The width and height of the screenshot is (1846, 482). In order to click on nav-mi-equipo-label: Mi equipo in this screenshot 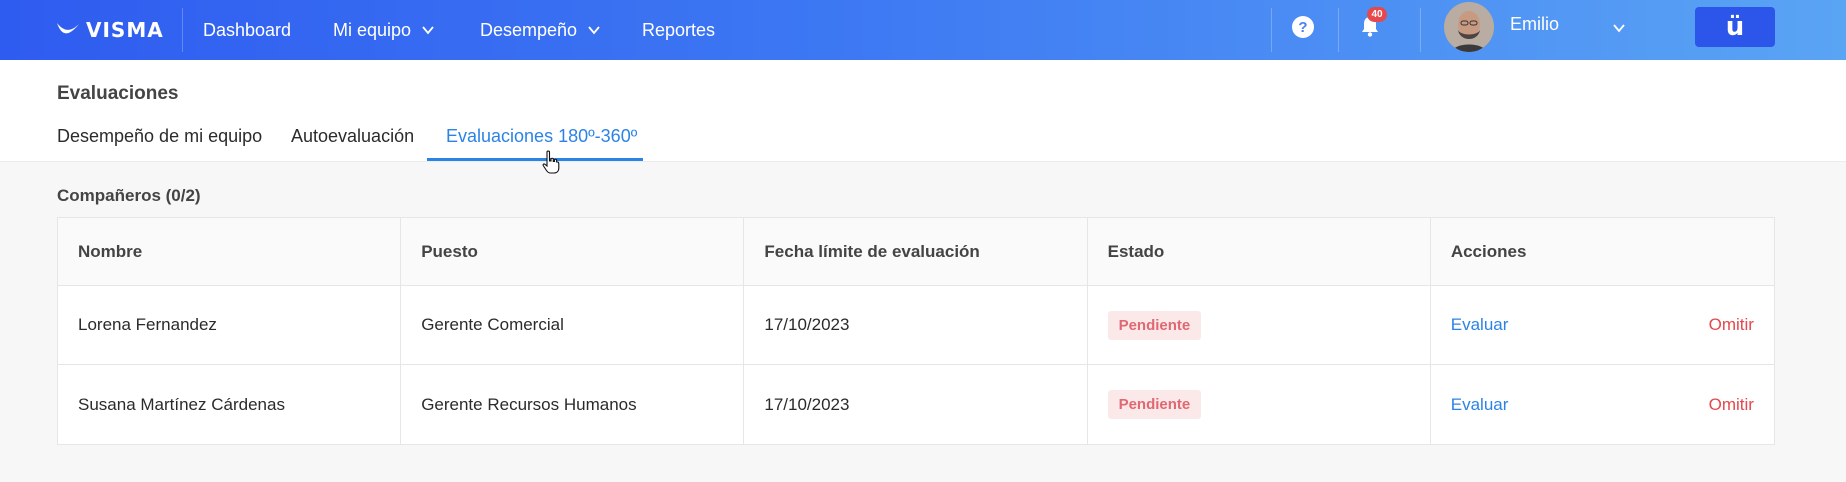, I will do `click(372, 29)`.